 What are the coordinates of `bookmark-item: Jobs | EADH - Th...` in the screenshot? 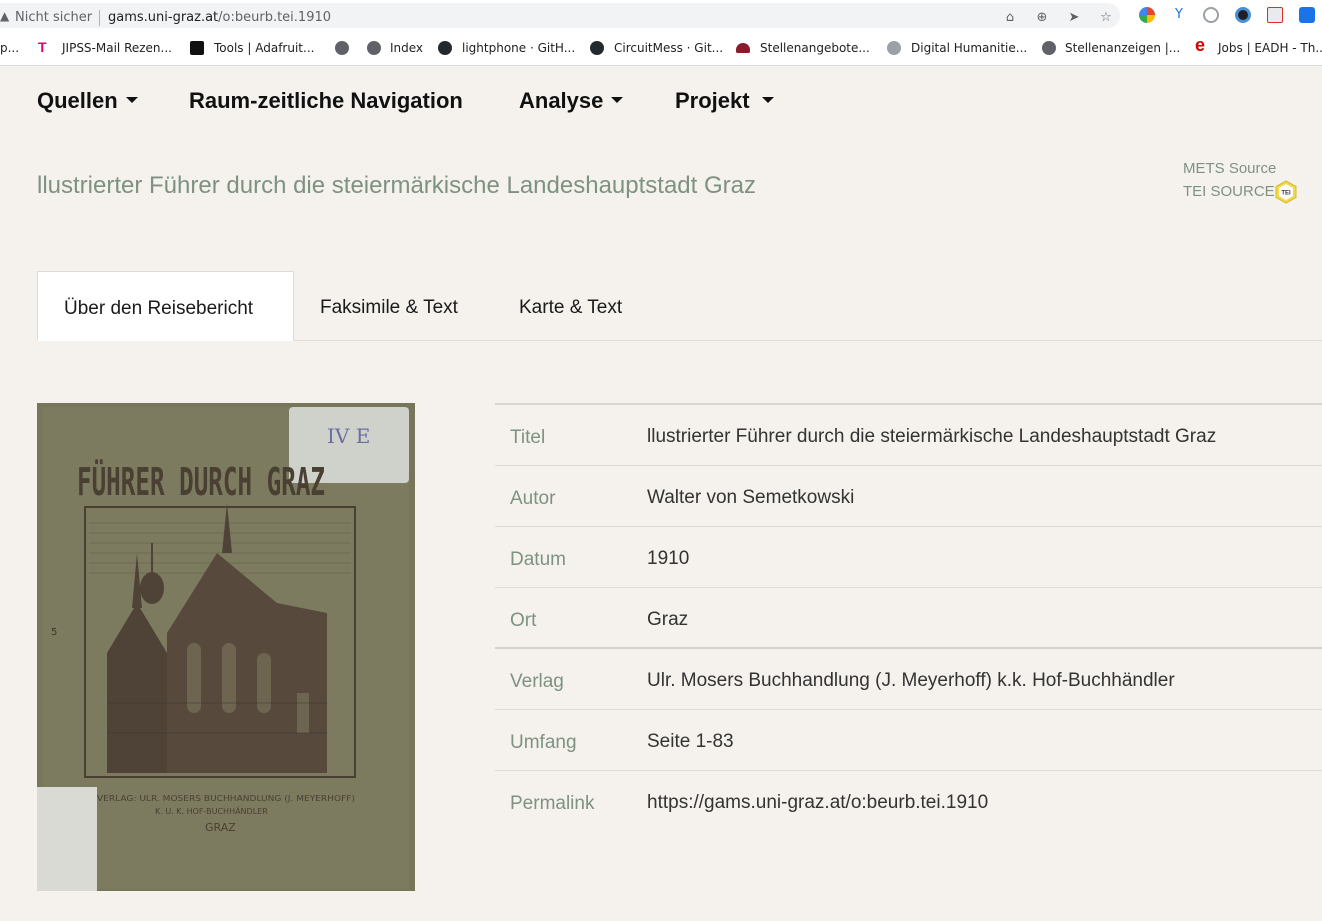 It's located at (1270, 48).